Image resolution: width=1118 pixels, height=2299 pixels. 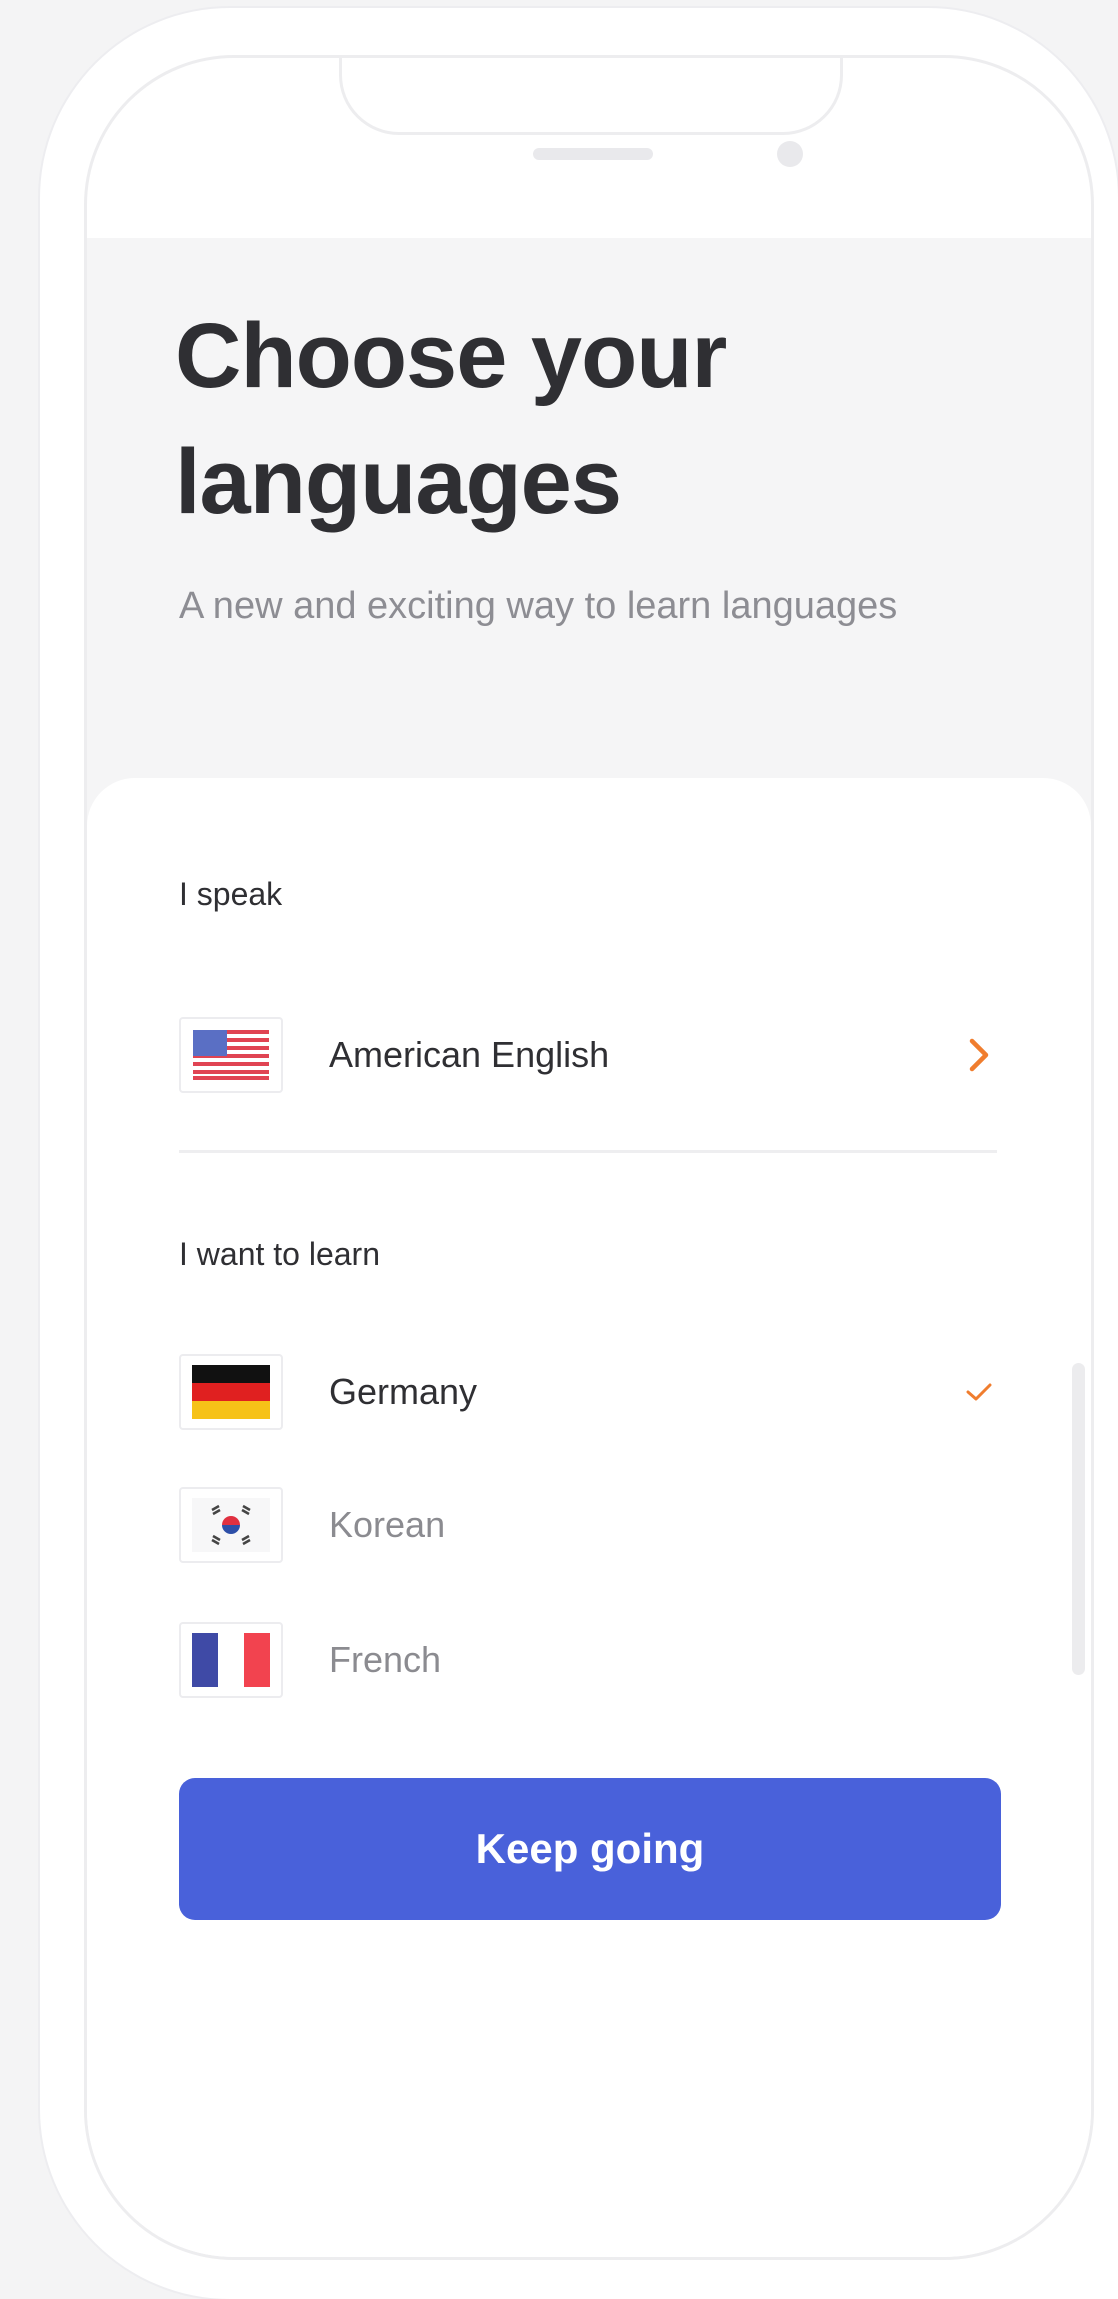 What do you see at coordinates (403, 1391) in the screenshot?
I see `learn-item-label: Germany` at bounding box center [403, 1391].